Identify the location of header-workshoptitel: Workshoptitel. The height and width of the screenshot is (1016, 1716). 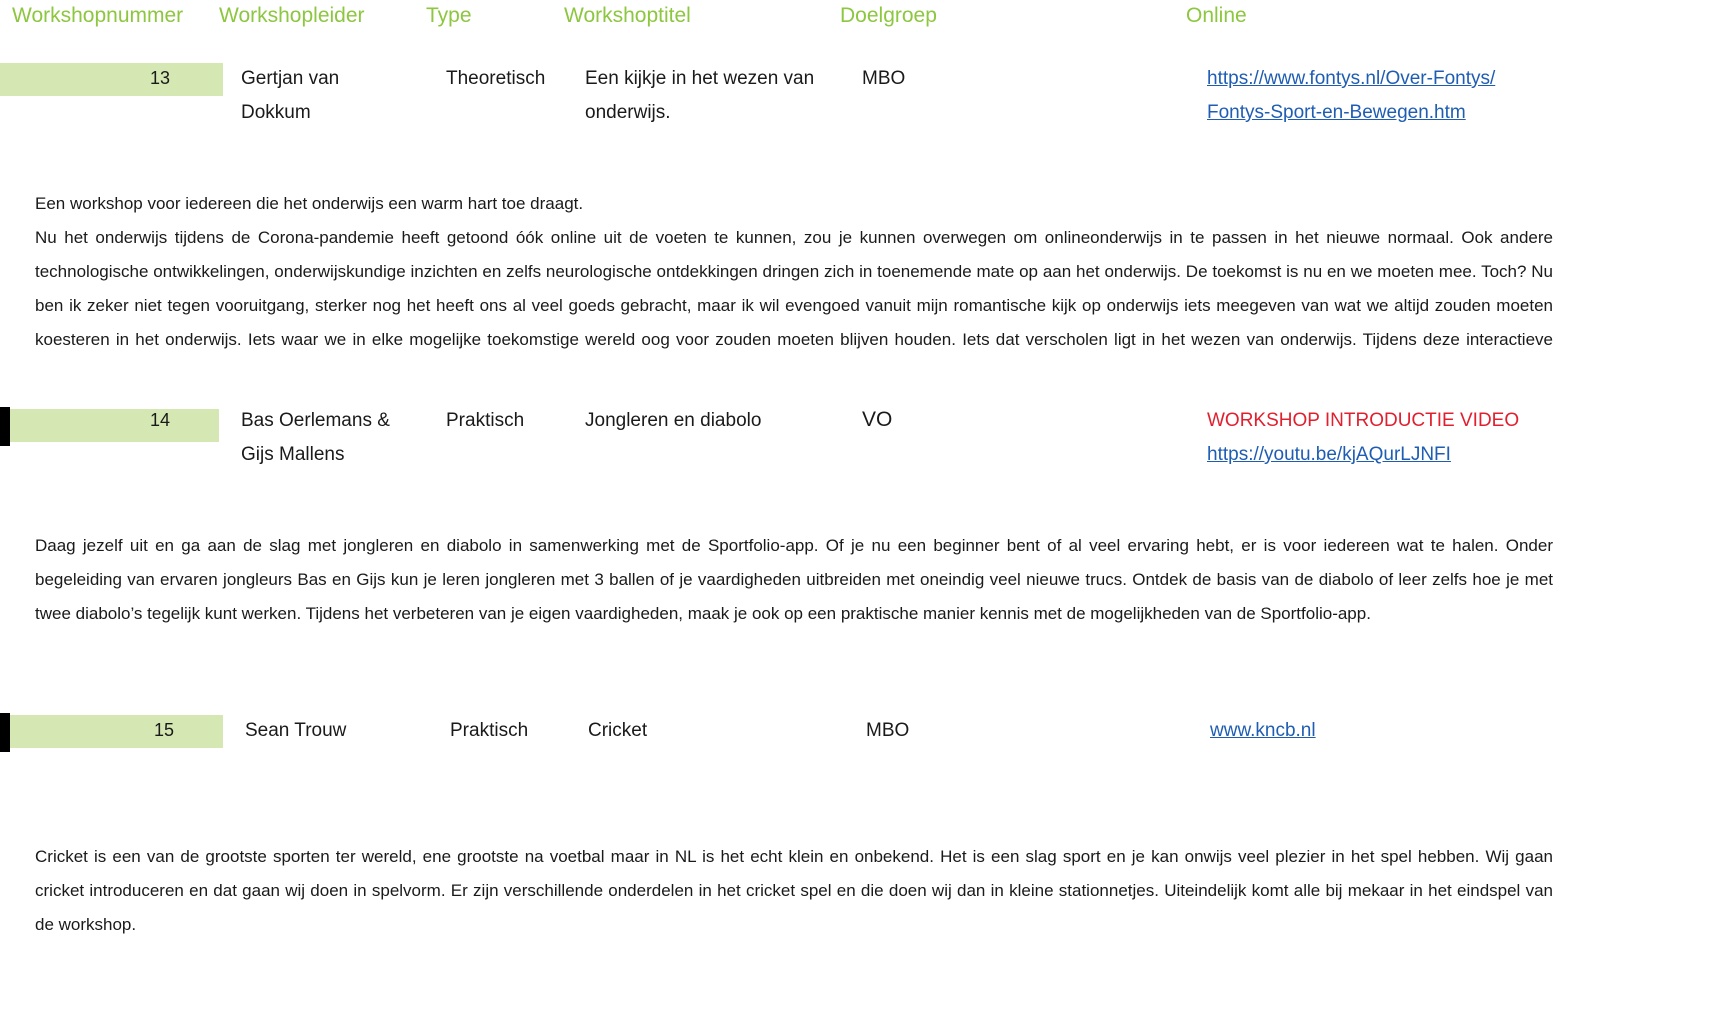
(627, 15).